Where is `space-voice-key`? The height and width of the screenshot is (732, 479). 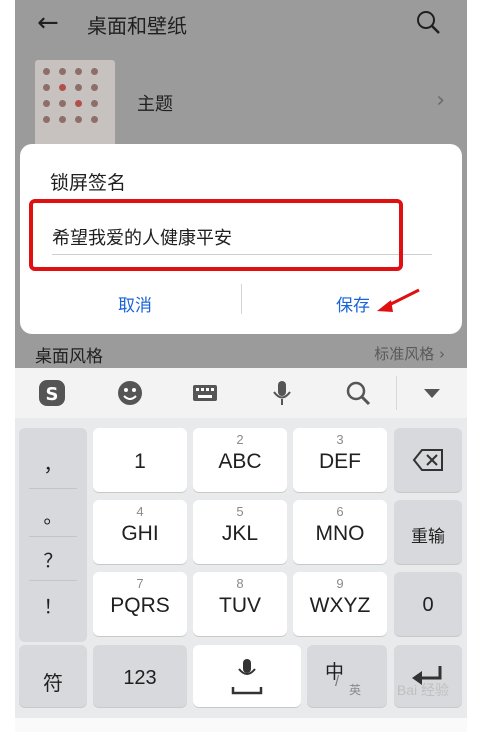
space-voice-key is located at coordinates (247, 676).